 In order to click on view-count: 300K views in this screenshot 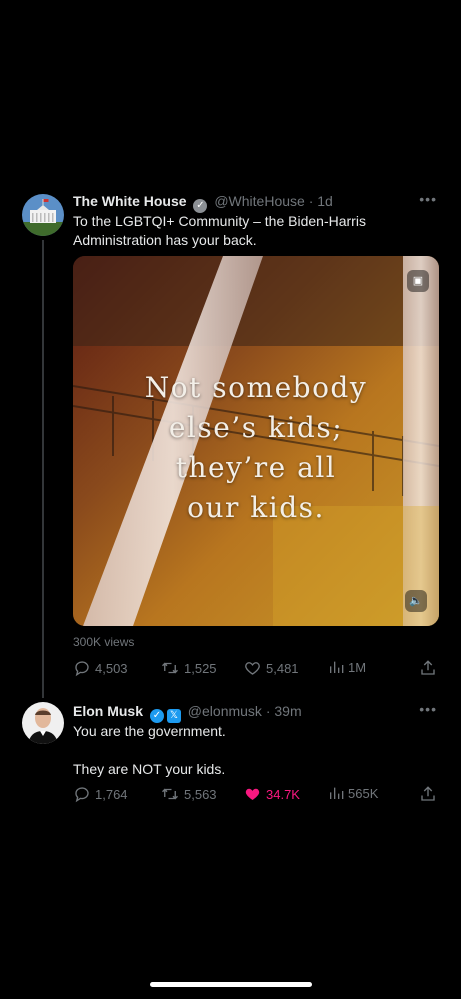, I will do `click(104, 642)`.